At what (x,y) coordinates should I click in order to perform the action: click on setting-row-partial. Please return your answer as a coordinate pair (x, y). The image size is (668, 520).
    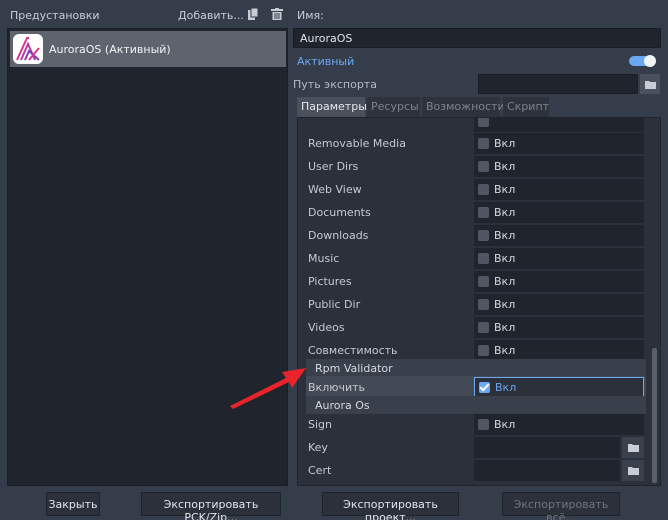
    Looking at the image, I should click on (476, 125).